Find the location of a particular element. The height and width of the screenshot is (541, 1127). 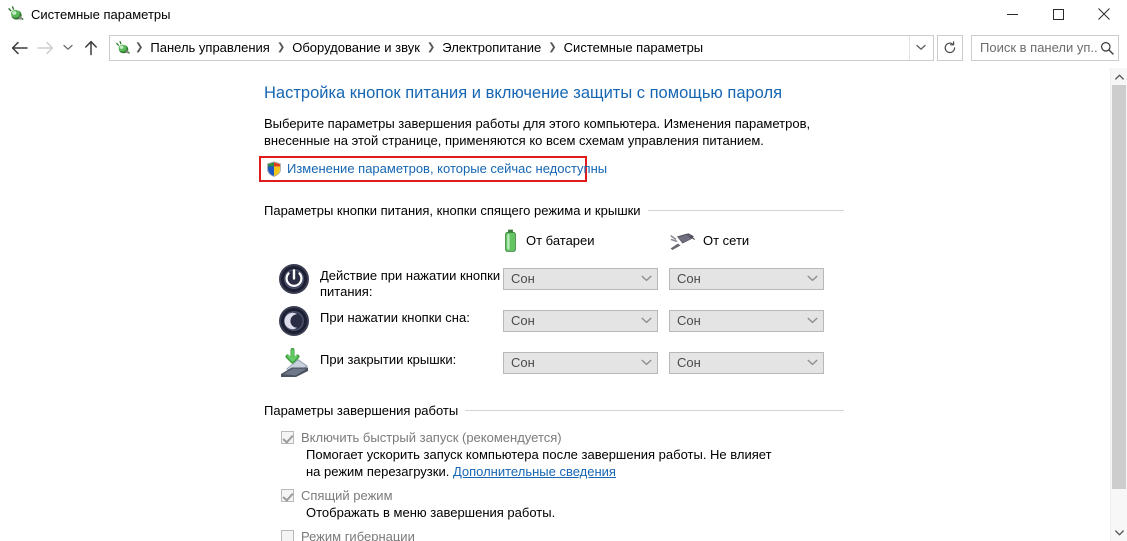

setting-label-lid-close: При закрытии крышки: is located at coordinates (388, 359).